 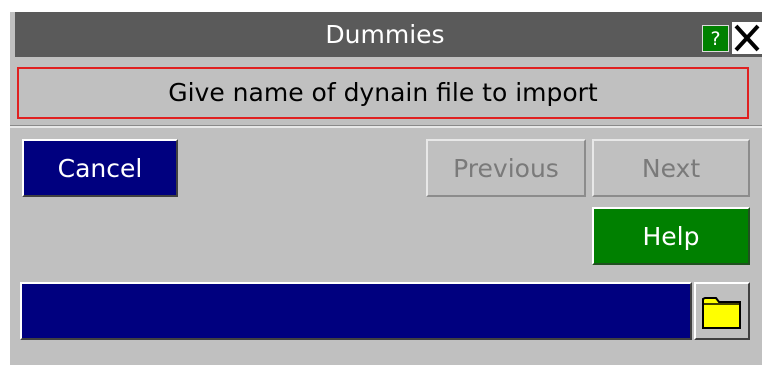 I want to click on previous-button: Previous, so click(x=506, y=168).